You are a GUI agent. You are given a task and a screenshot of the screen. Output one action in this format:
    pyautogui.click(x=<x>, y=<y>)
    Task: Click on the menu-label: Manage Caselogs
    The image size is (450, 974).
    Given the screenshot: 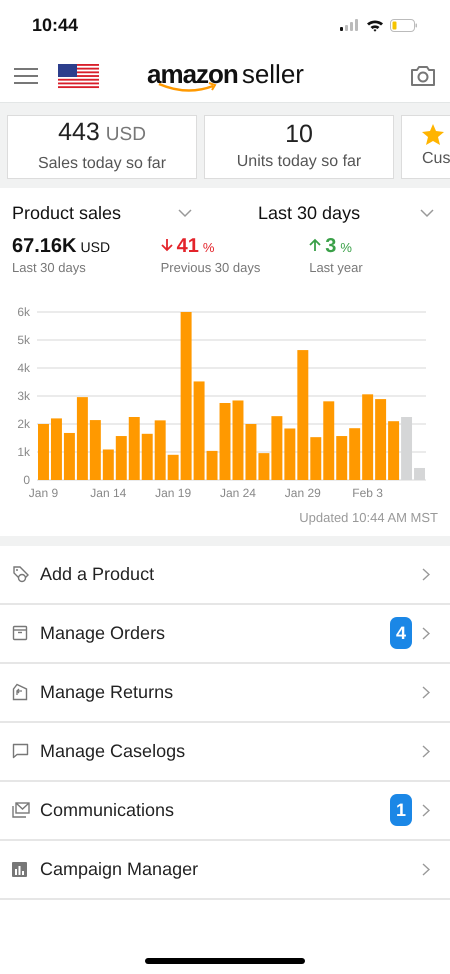 What is the action you would take?
    pyautogui.click(x=113, y=751)
    